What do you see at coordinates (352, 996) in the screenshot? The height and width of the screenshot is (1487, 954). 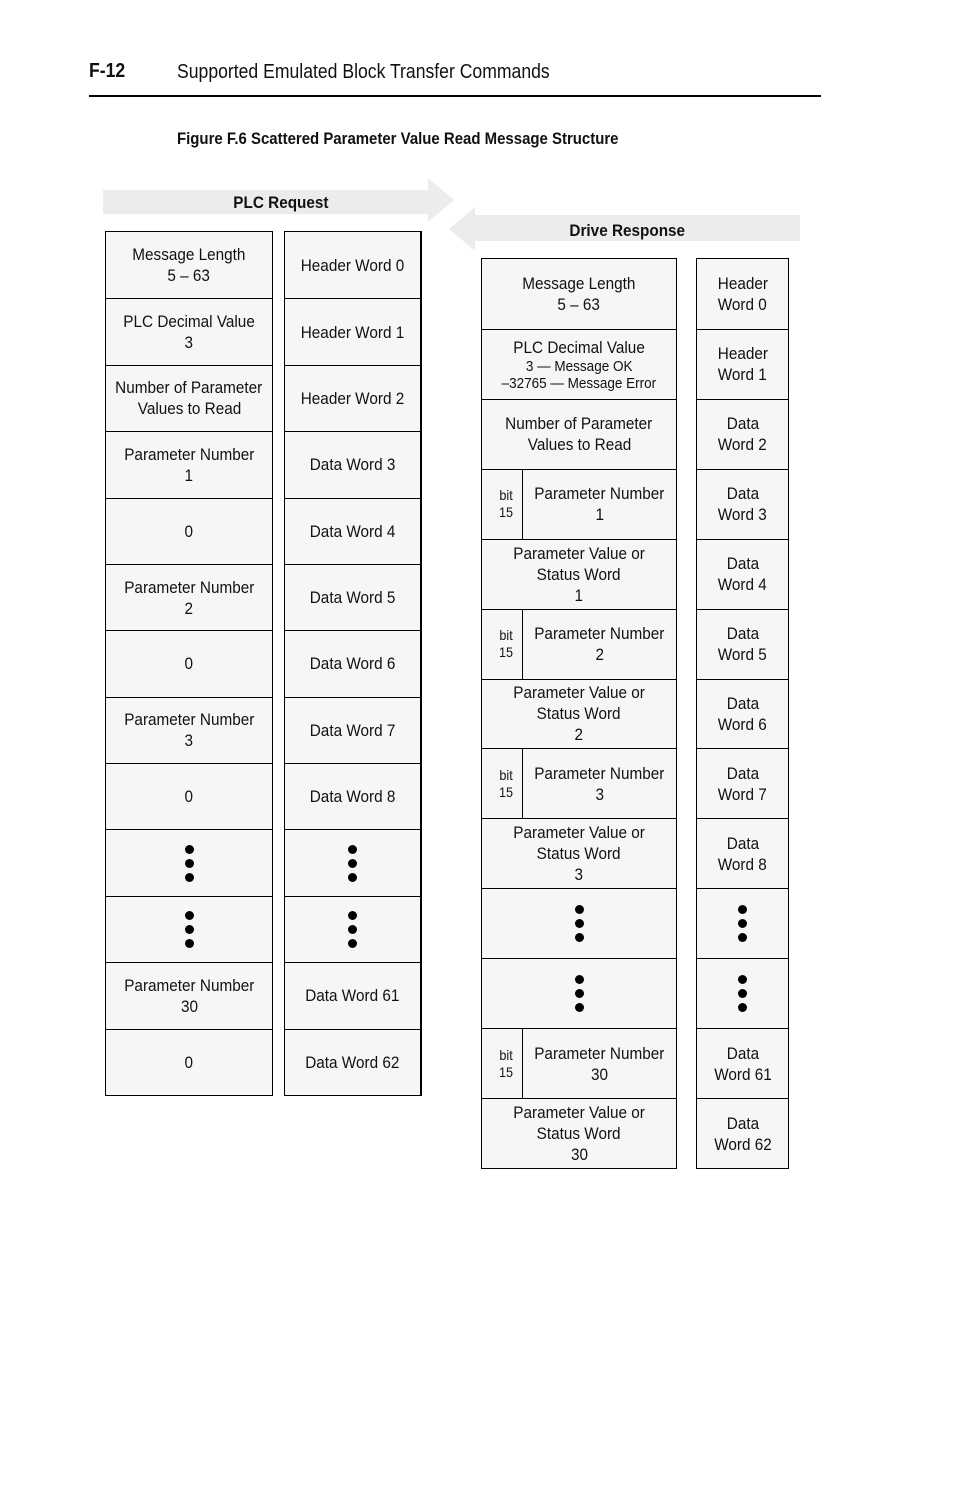 I see `cell-text: Data Word 61` at bounding box center [352, 996].